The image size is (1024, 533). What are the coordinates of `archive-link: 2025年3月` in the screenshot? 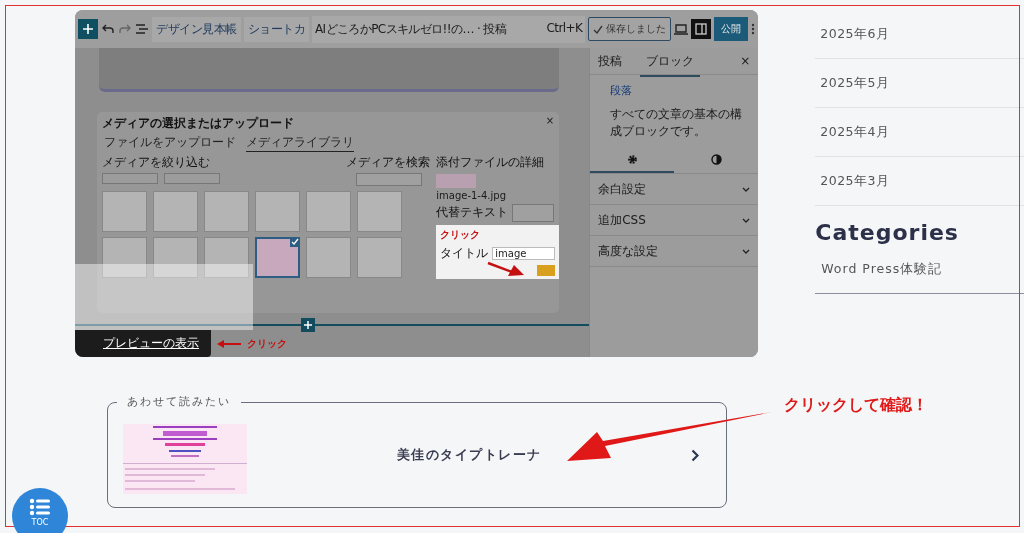 It's located at (919, 181).